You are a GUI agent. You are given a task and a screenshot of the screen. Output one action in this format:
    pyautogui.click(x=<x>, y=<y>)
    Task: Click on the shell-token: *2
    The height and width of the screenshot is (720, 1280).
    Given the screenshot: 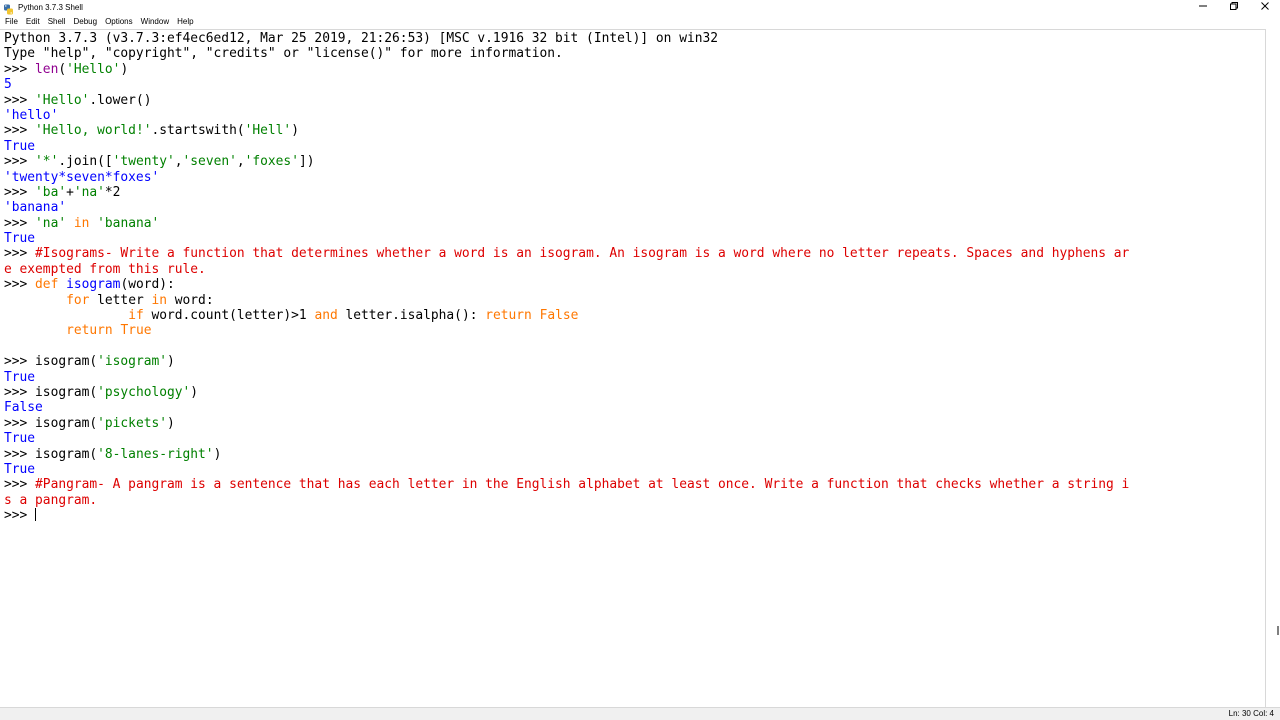 What is the action you would take?
    pyautogui.click(x=112, y=192)
    